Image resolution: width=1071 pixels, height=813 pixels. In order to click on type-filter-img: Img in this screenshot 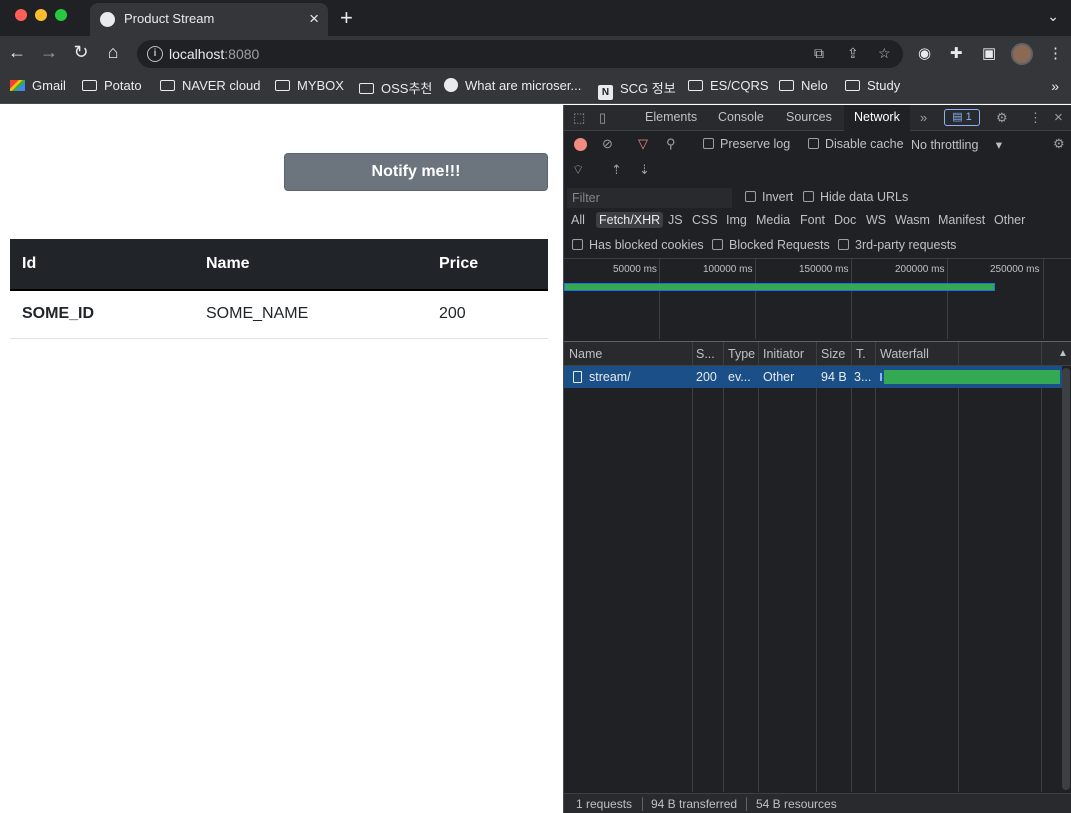, I will do `click(736, 220)`.